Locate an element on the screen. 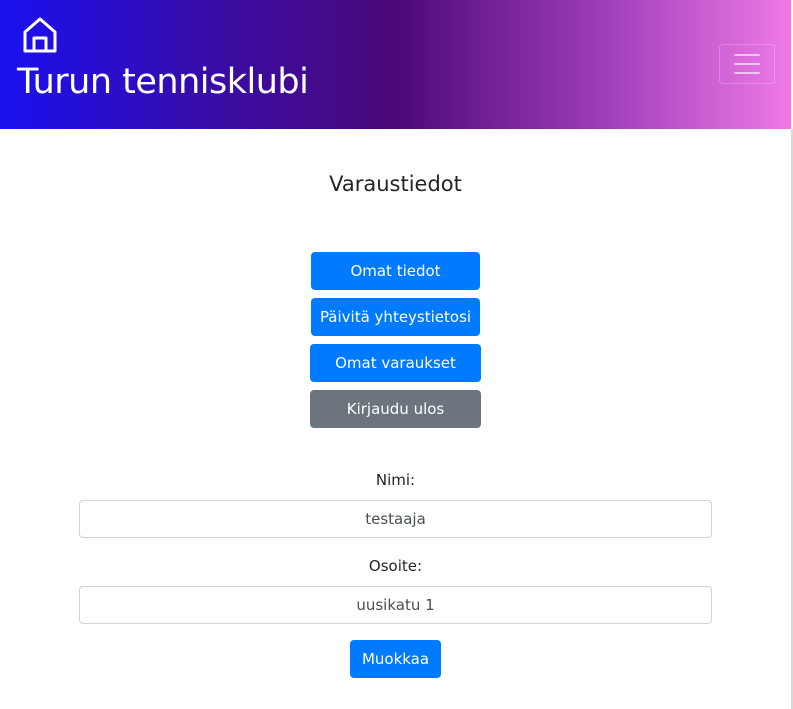  edit-button: Muokkaa is located at coordinates (395, 659).